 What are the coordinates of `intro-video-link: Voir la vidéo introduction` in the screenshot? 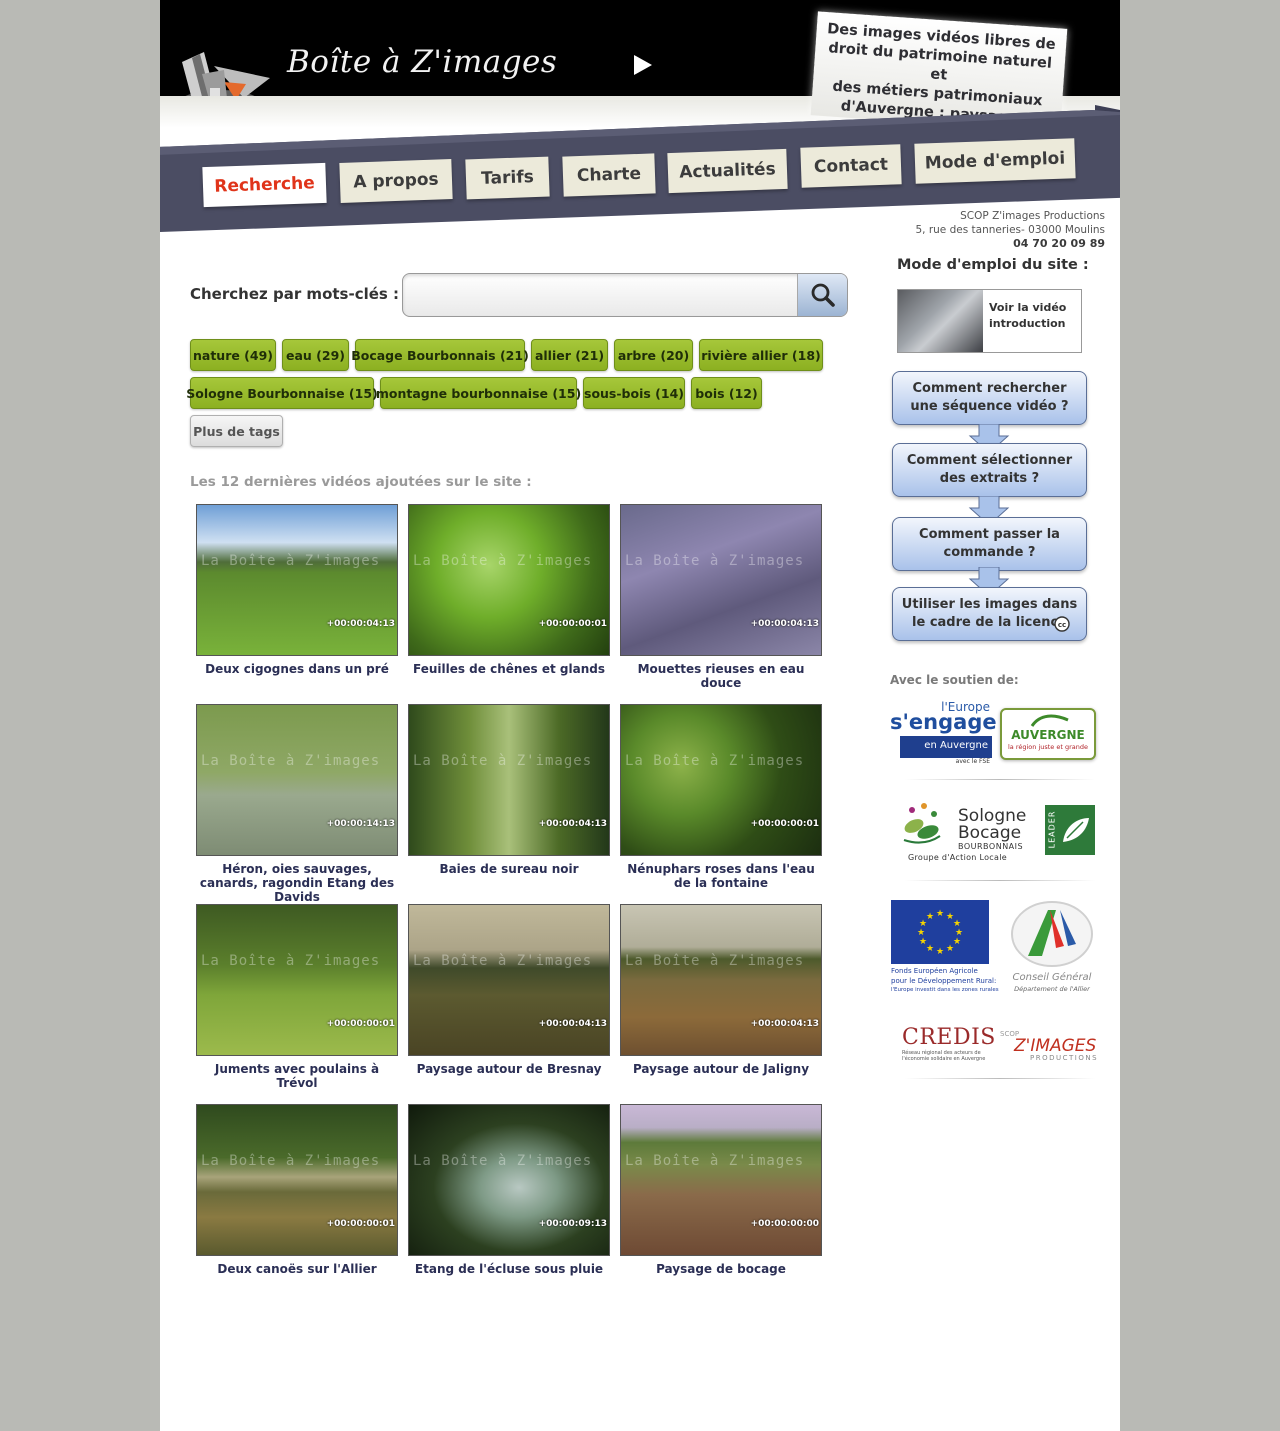 It's located at (989, 321).